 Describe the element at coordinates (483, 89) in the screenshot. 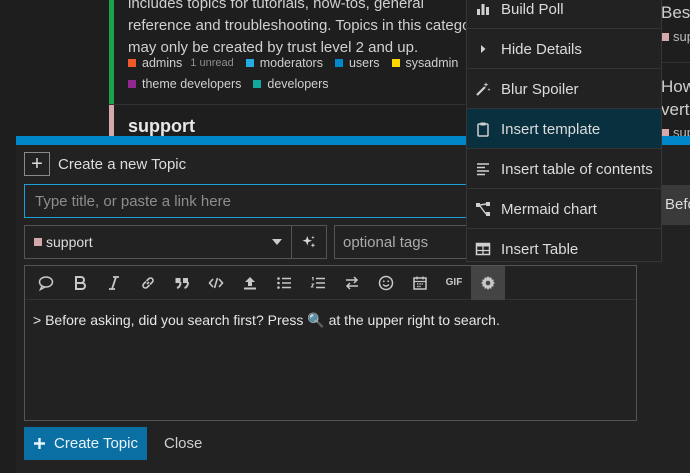

I see `magic-icon` at that location.